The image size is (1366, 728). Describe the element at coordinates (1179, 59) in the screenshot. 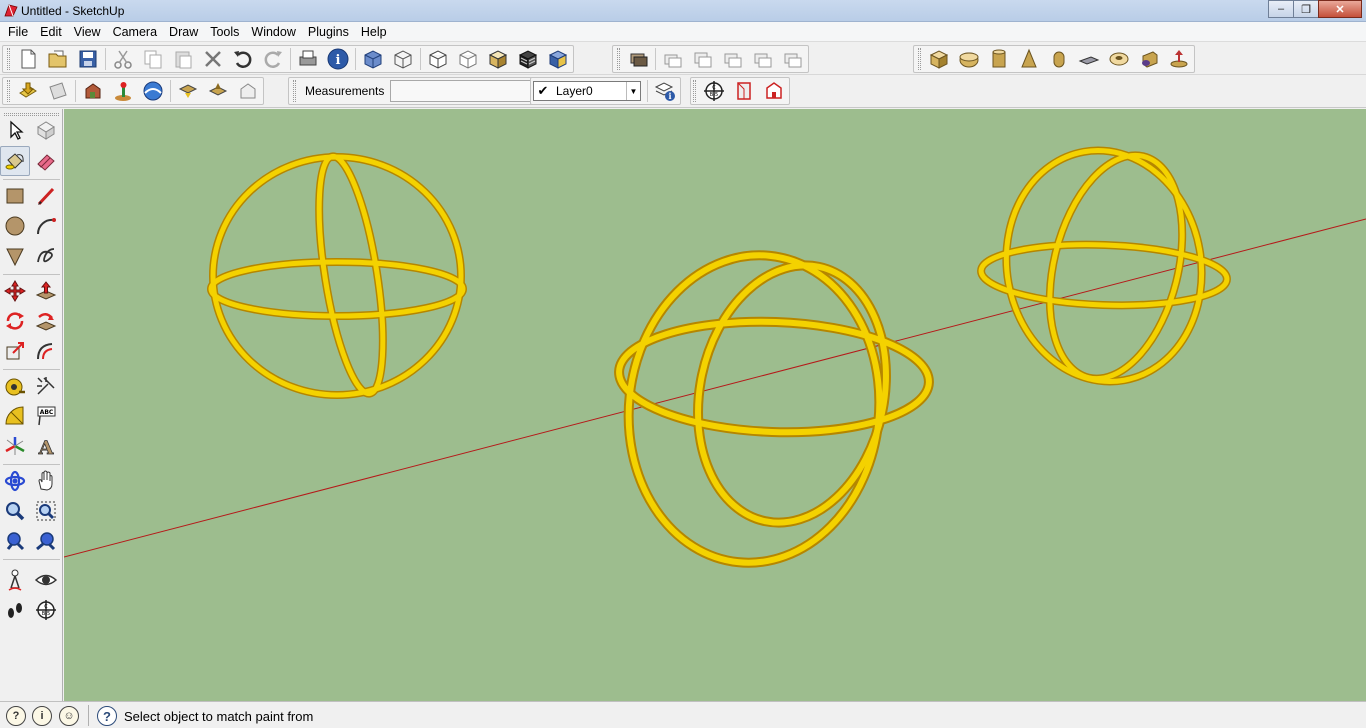

I see `shape-extra-icon` at that location.